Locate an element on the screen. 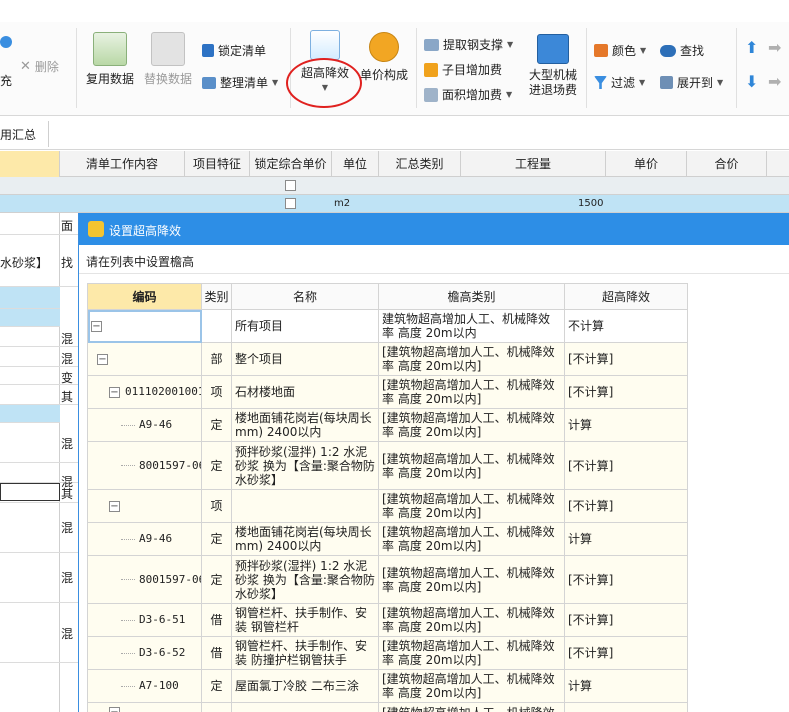 This screenshot has width=789, height=712. replace-data-button: 替换数据 is located at coordinates (168, 59).